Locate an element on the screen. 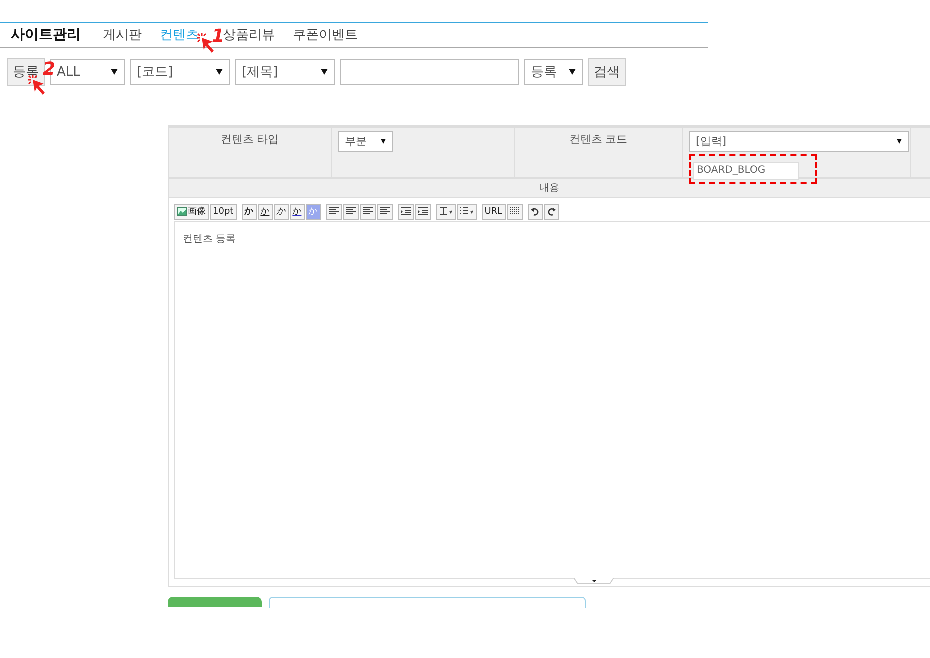  resize-handle-icon is located at coordinates (594, 582).